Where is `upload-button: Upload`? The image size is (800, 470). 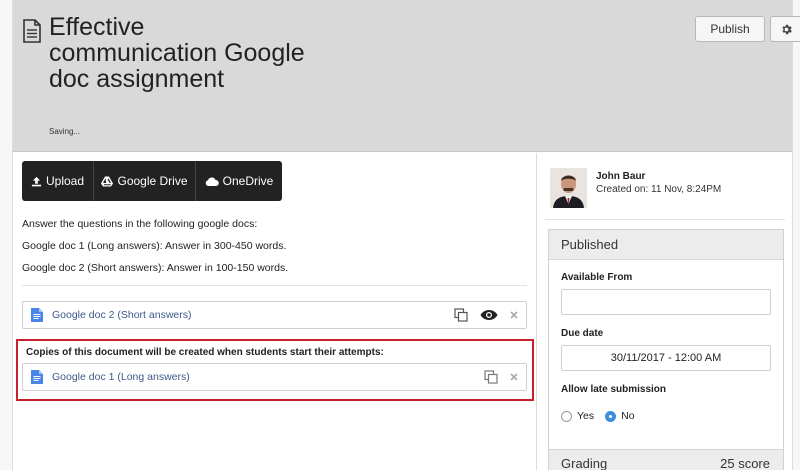
upload-button: Upload is located at coordinates (58, 181).